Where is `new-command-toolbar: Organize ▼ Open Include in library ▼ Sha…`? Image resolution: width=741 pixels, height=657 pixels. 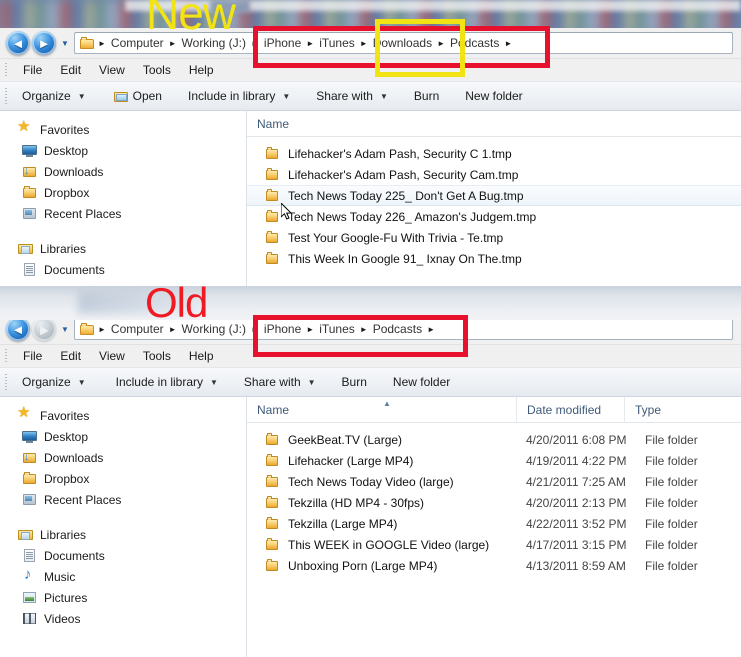
new-command-toolbar: Organize ▼ Open Include in library ▼ Sha… is located at coordinates (370, 96).